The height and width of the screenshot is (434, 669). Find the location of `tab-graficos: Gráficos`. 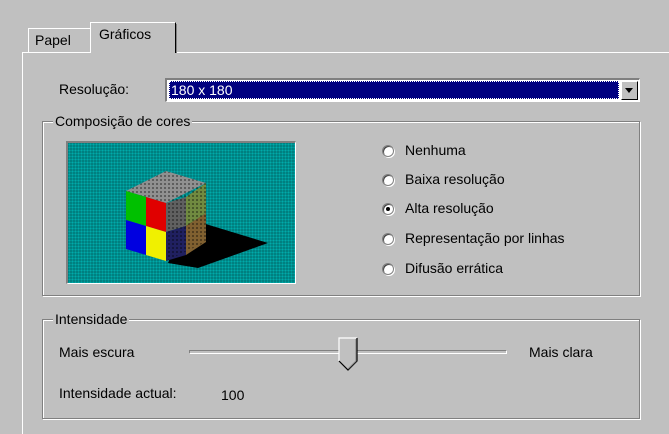

tab-graficos: Gráficos is located at coordinates (133, 37).